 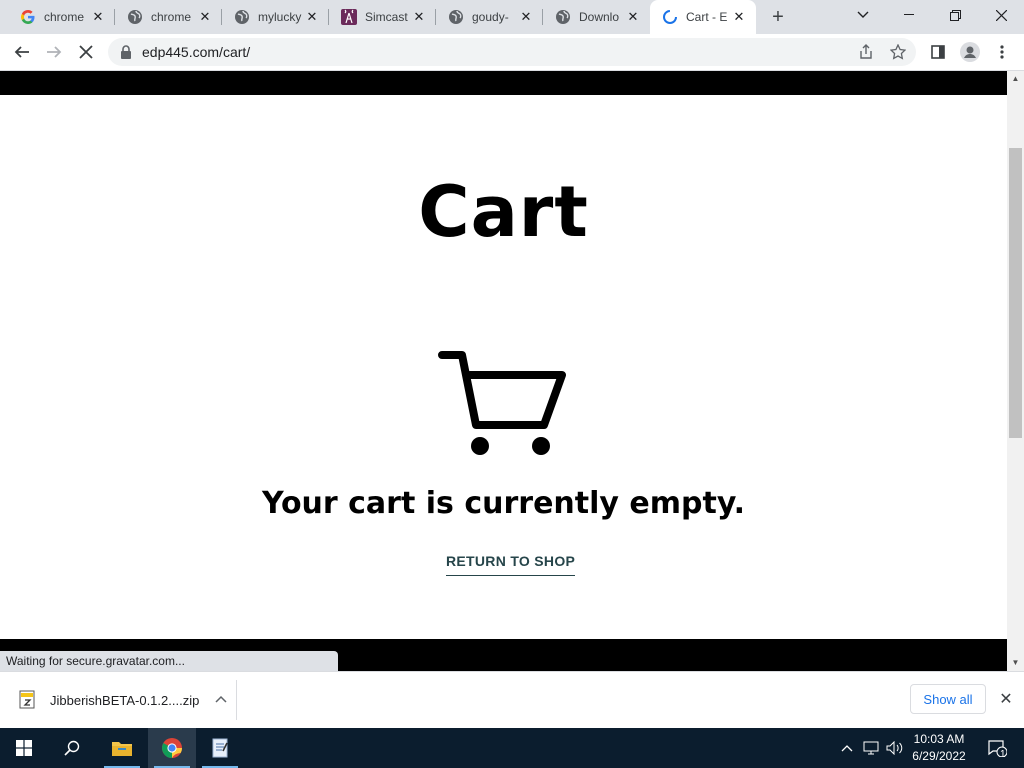 What do you see at coordinates (280, 17) in the screenshot?
I see `tab-title: mylucky` at bounding box center [280, 17].